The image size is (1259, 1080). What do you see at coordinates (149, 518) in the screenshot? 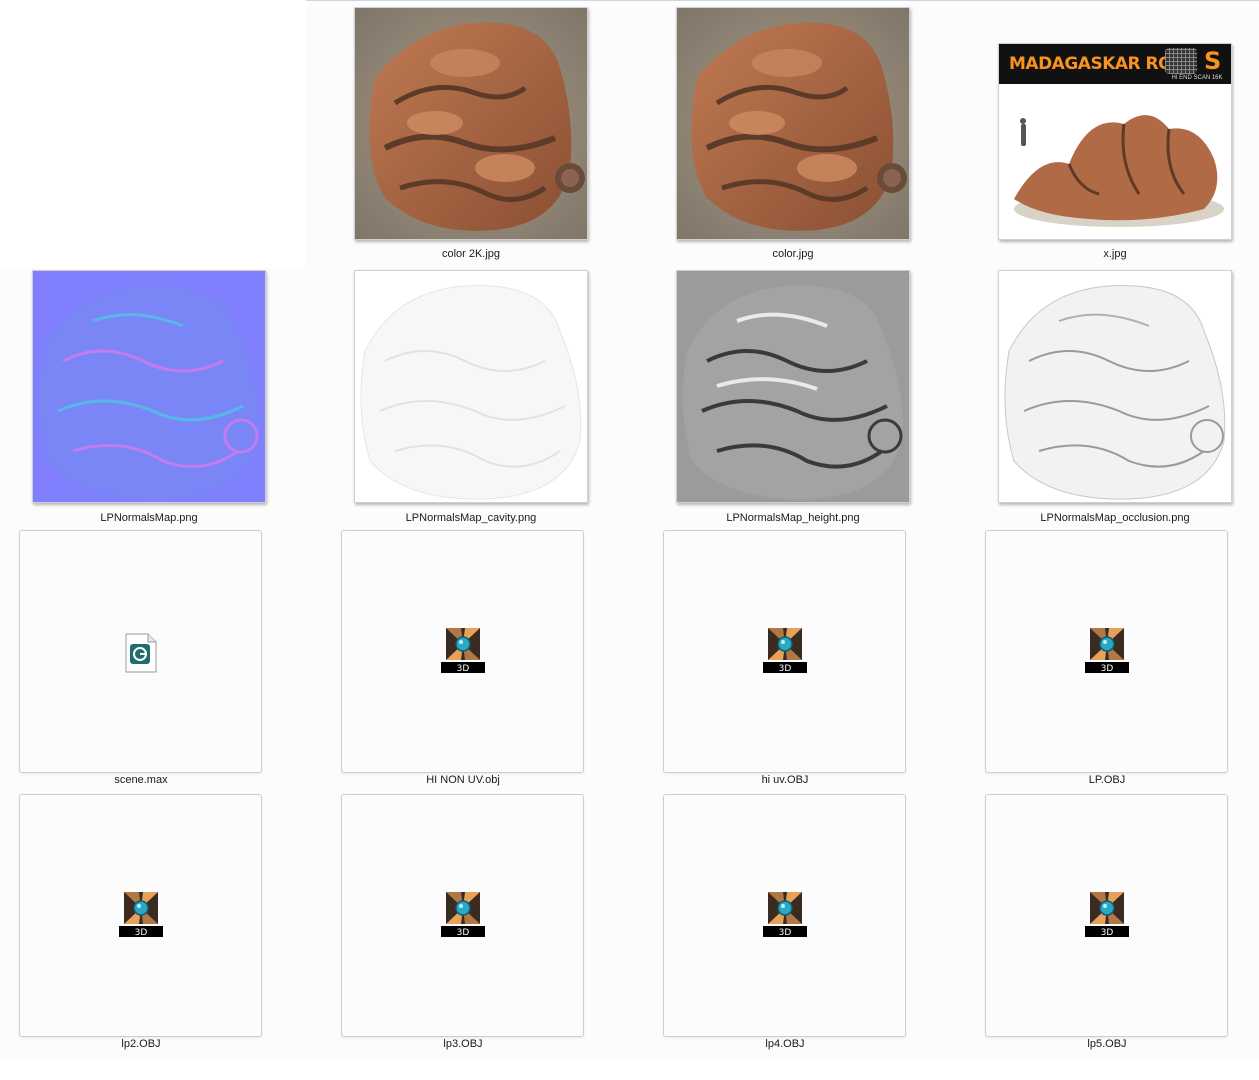
I see `file-name: LPNormalsMap.png` at bounding box center [149, 518].